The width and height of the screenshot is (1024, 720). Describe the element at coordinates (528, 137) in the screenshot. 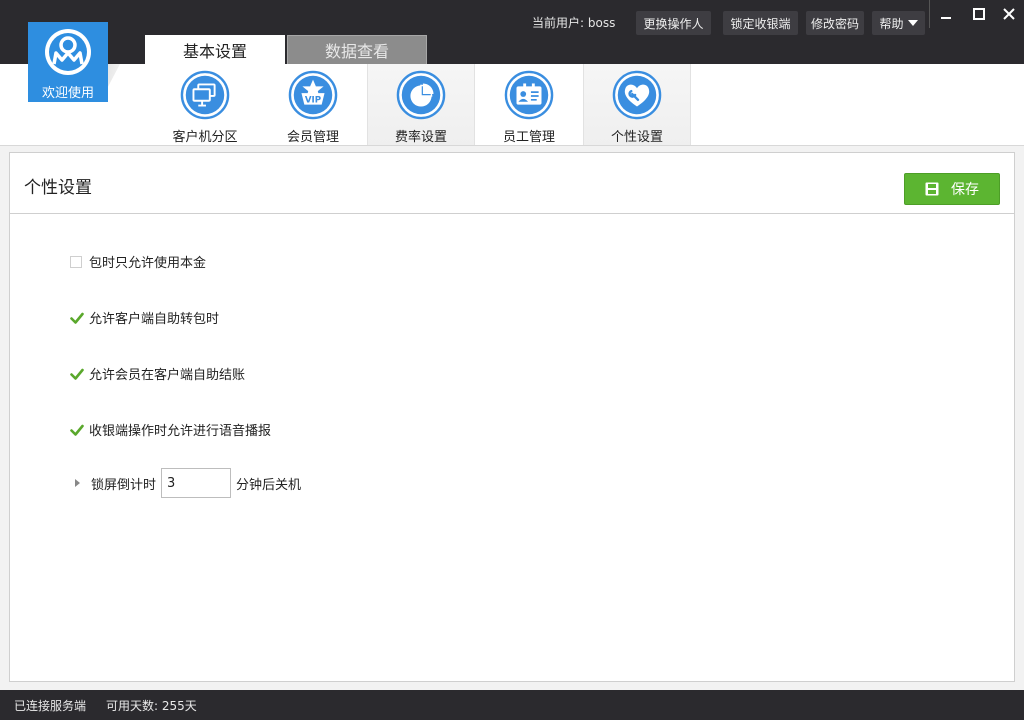

I see `toolbar-item-label: 员工管理` at that location.